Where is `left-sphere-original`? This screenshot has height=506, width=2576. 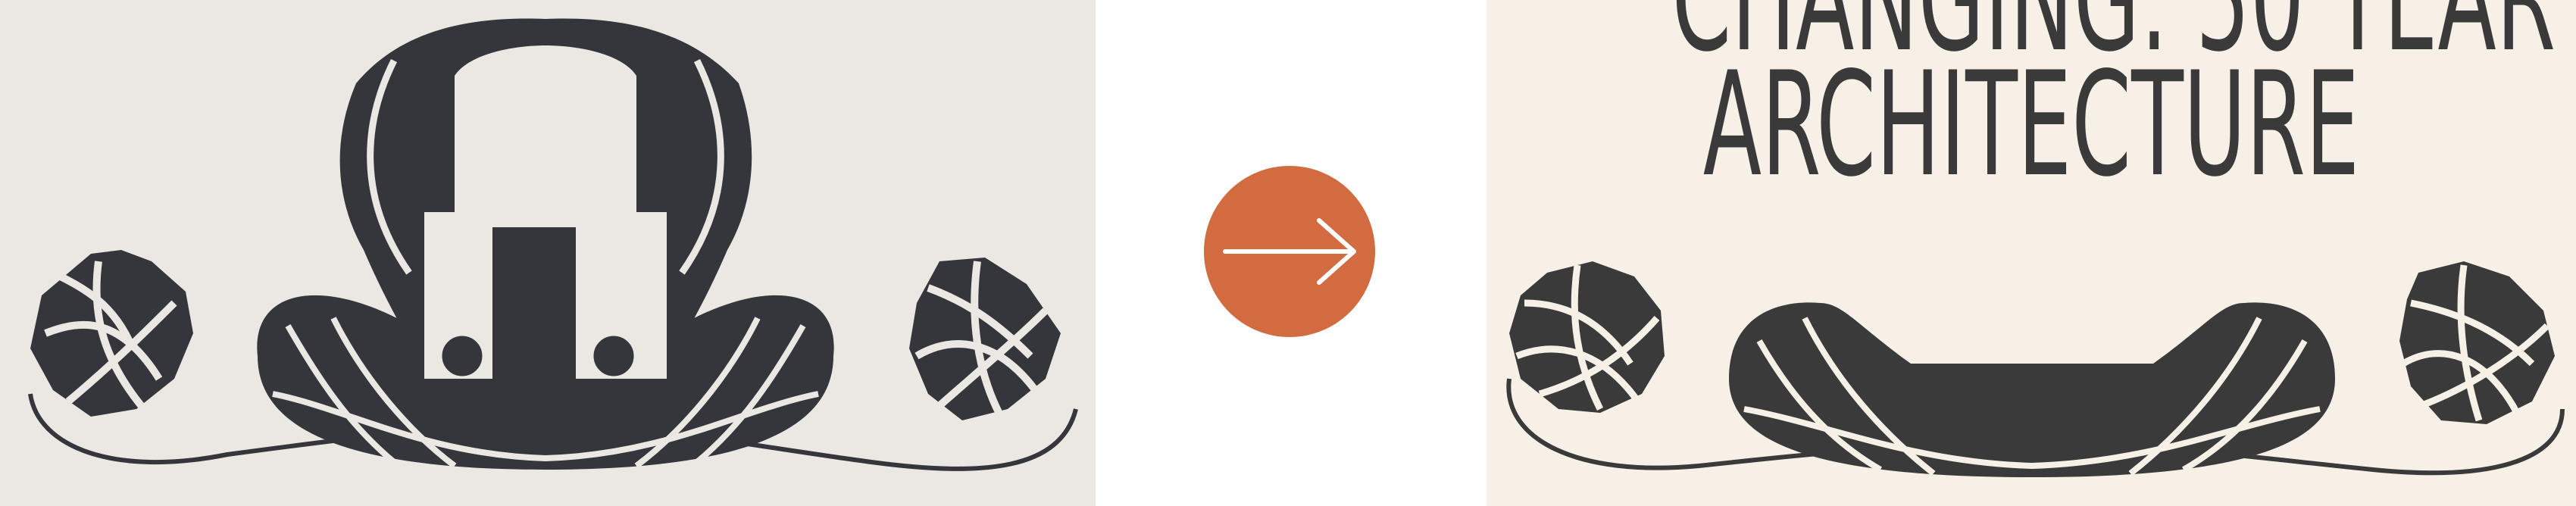
left-sphere-original is located at coordinates (112, 333).